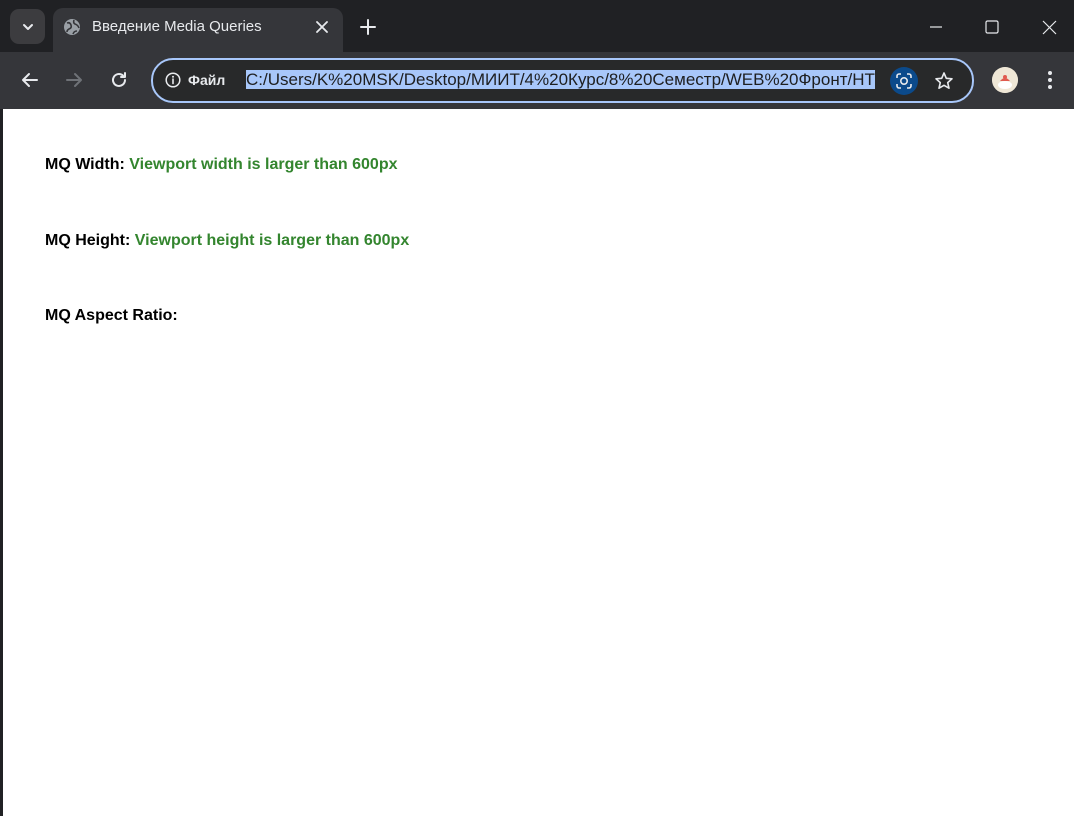 The image size is (1074, 816). I want to click on plus-icon, so click(368, 27).